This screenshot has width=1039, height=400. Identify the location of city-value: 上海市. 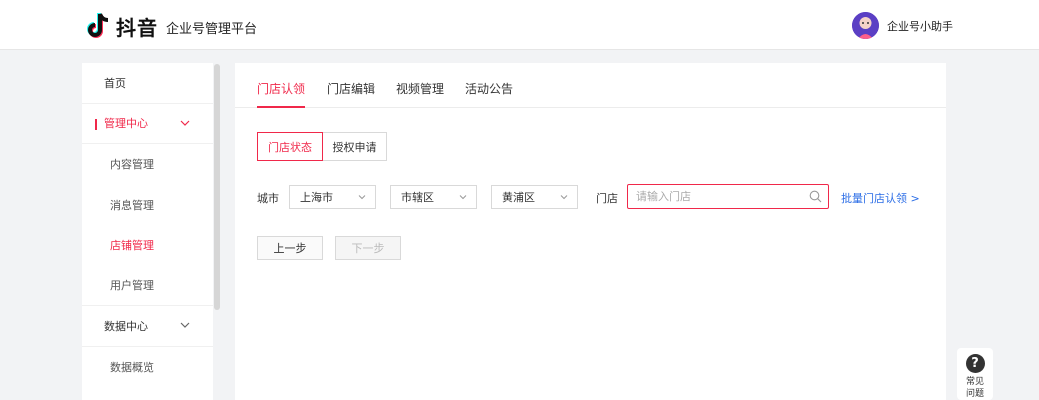
(316, 197).